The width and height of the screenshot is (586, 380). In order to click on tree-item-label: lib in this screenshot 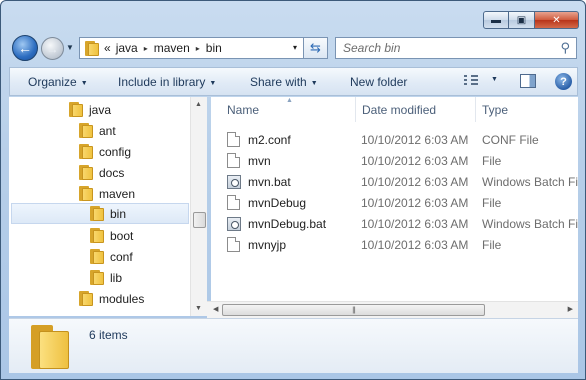, I will do `click(116, 277)`.